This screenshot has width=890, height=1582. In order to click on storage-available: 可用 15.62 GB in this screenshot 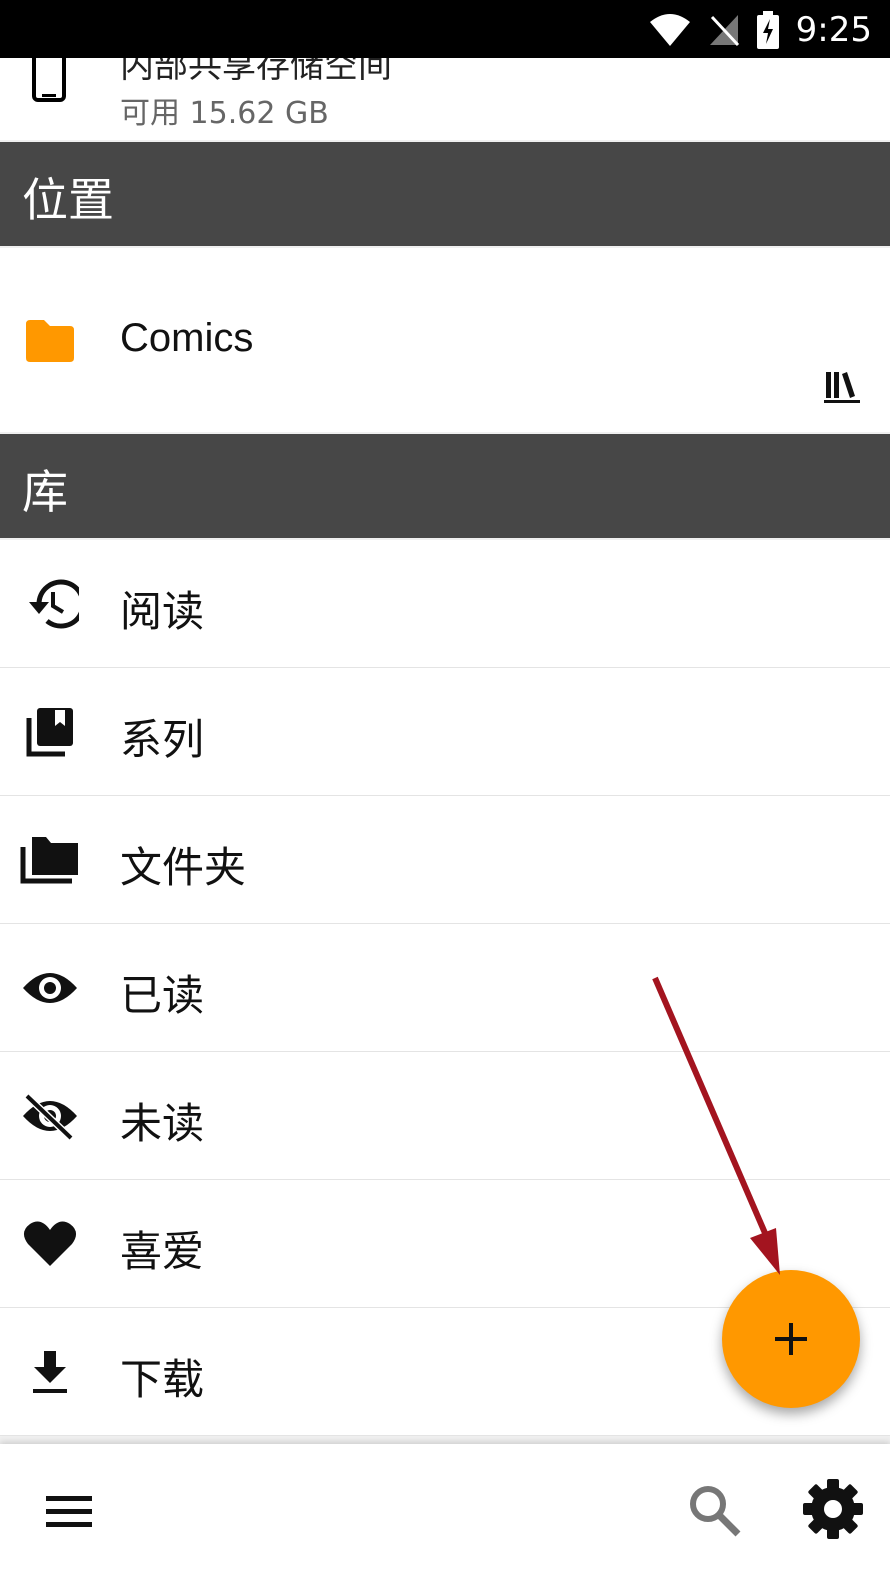, I will do `click(224, 113)`.